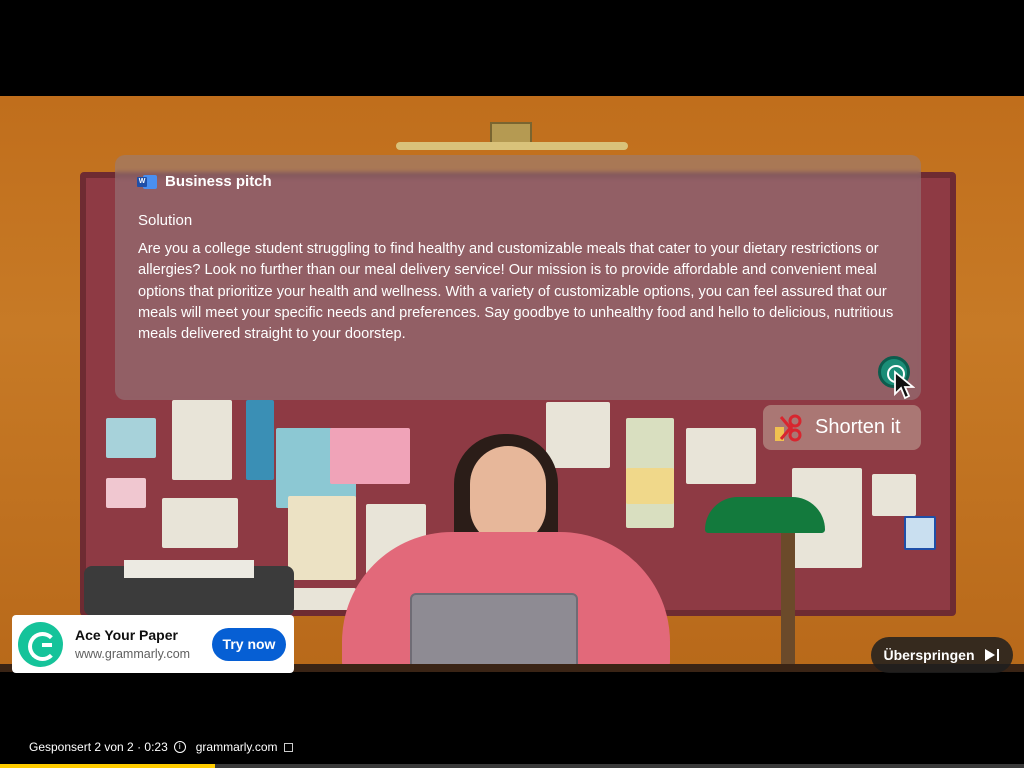  Describe the element at coordinates (511, 133) in the screenshot. I see `picture-light-mount` at that location.